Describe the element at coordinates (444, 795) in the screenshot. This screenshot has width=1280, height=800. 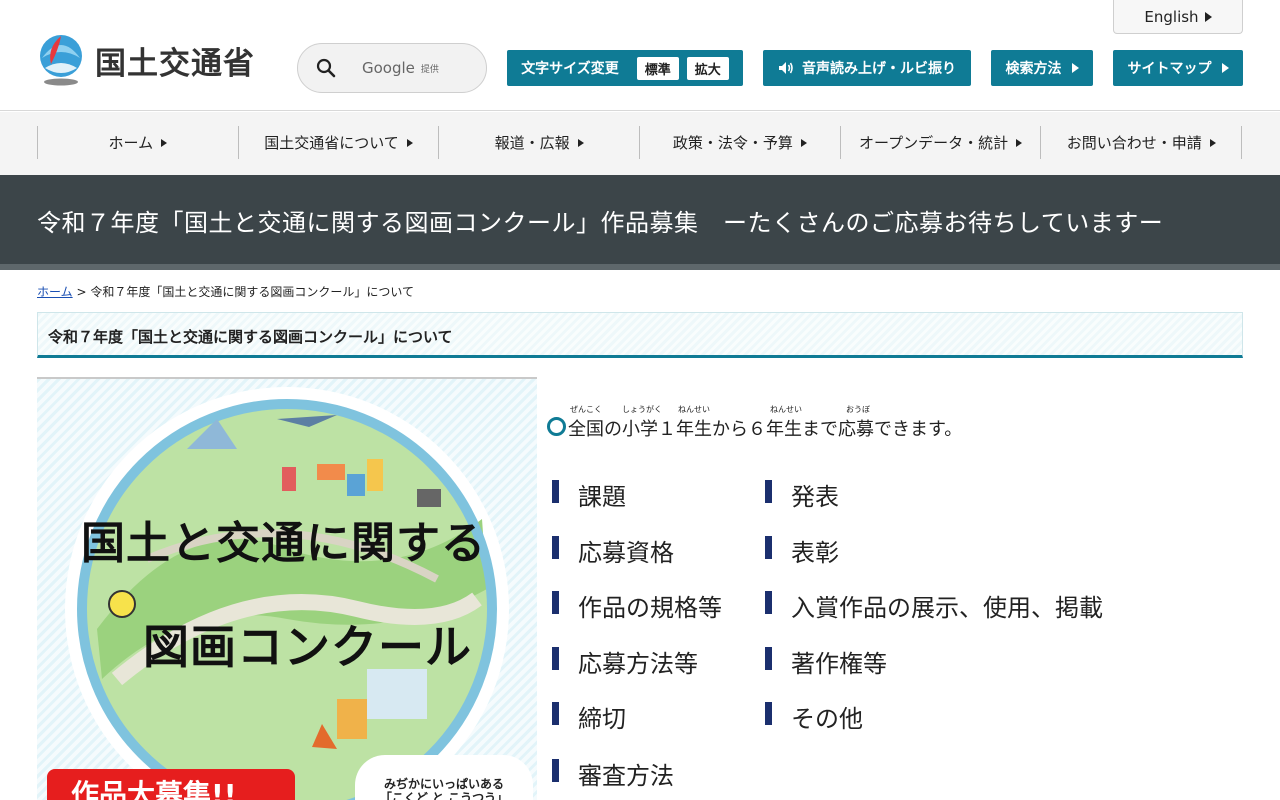
I see `poster-subtitle-line2: 「こくど と こうつう」` at that location.